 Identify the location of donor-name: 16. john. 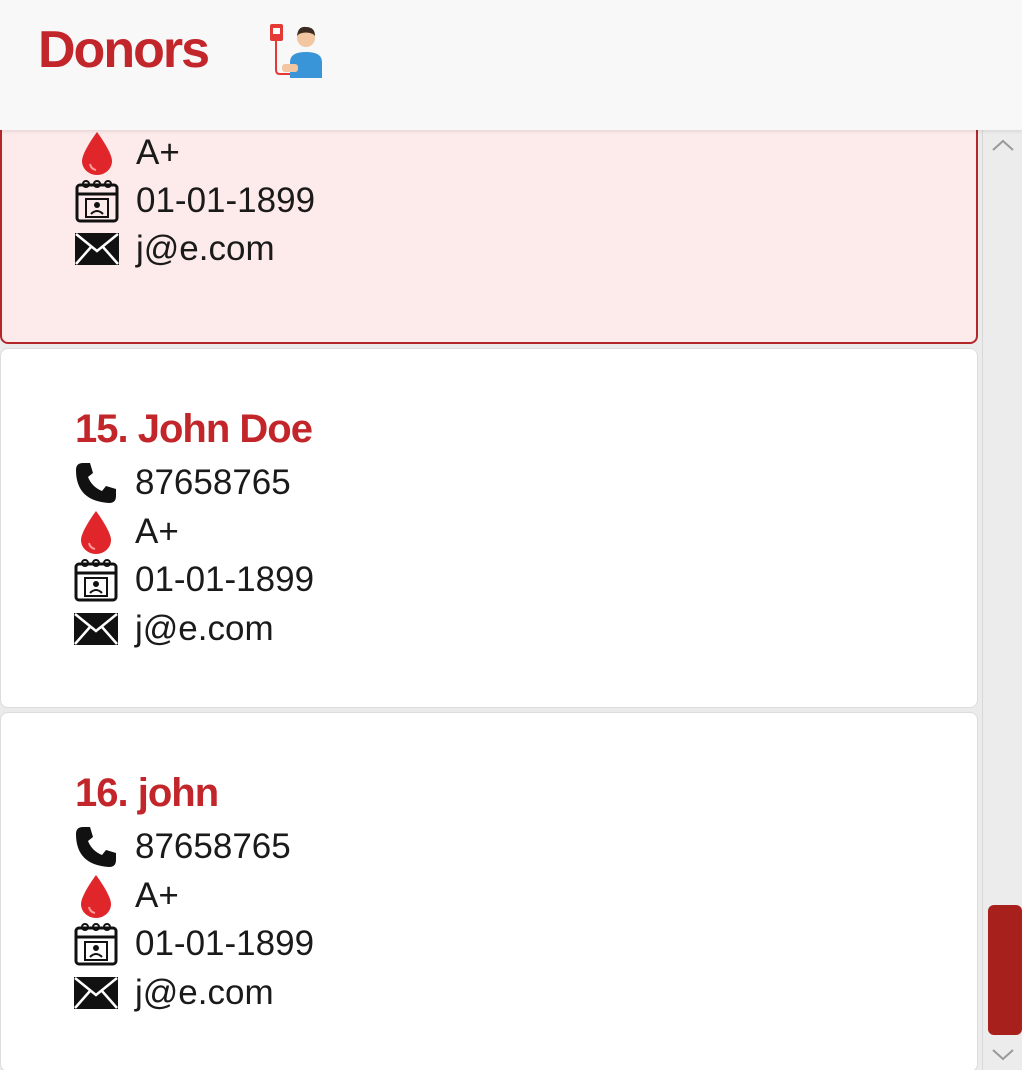
(147, 793).